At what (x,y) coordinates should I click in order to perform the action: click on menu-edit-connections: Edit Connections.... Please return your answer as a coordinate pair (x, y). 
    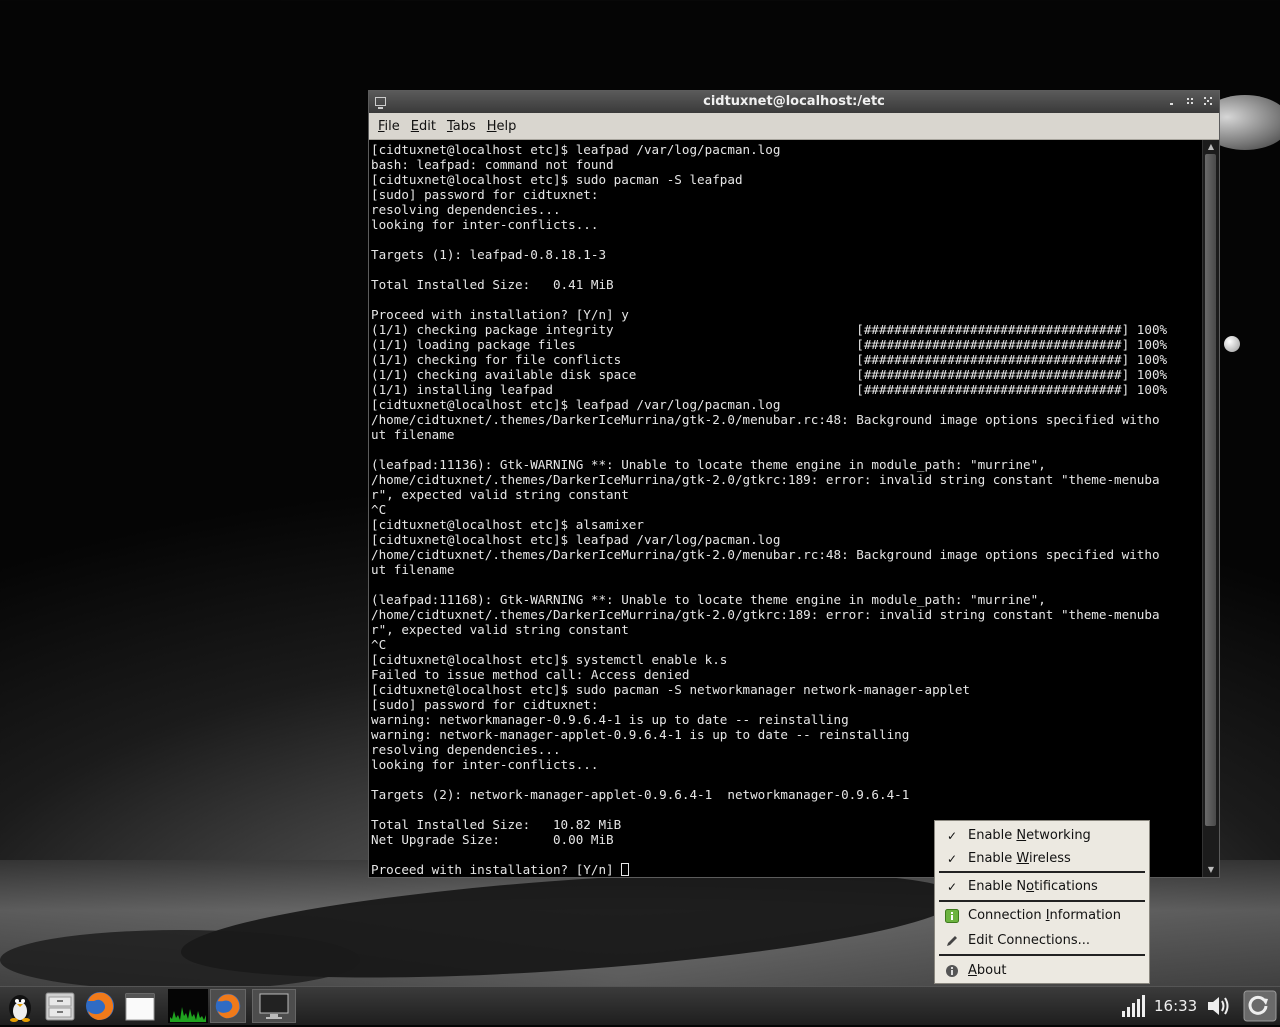
    Looking at the image, I should click on (1042, 941).